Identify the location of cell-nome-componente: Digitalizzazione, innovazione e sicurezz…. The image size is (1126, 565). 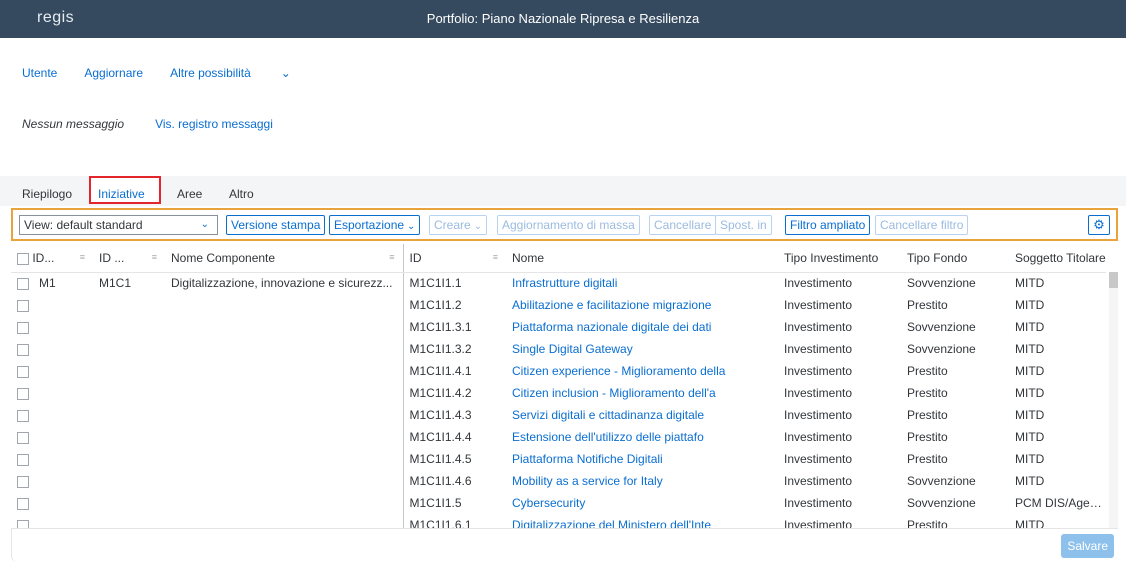
(284, 283).